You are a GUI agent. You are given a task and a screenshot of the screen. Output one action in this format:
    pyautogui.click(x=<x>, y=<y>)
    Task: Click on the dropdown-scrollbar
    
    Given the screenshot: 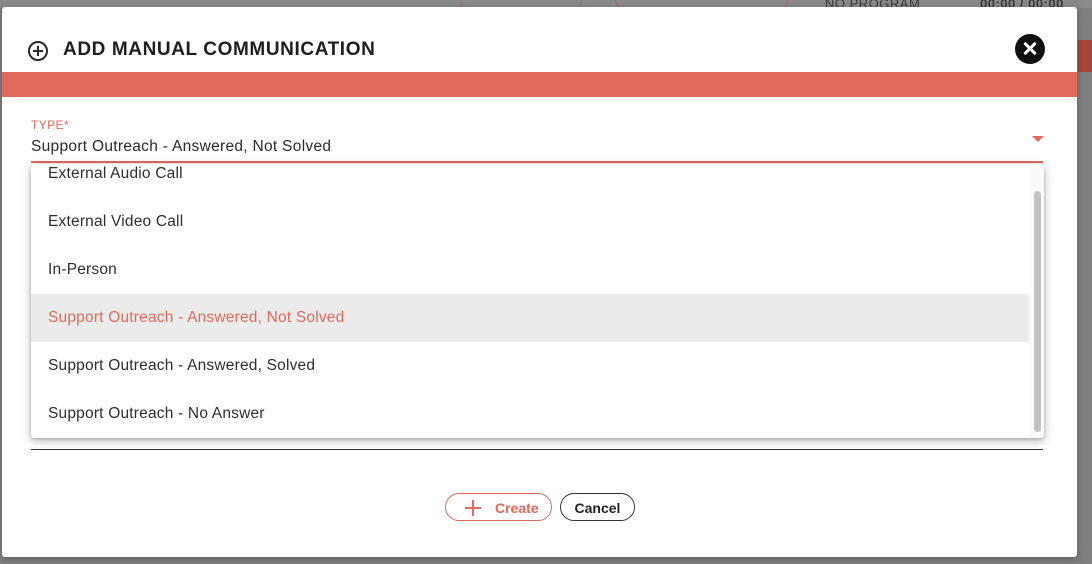 What is the action you would take?
    pyautogui.click(x=1037, y=301)
    